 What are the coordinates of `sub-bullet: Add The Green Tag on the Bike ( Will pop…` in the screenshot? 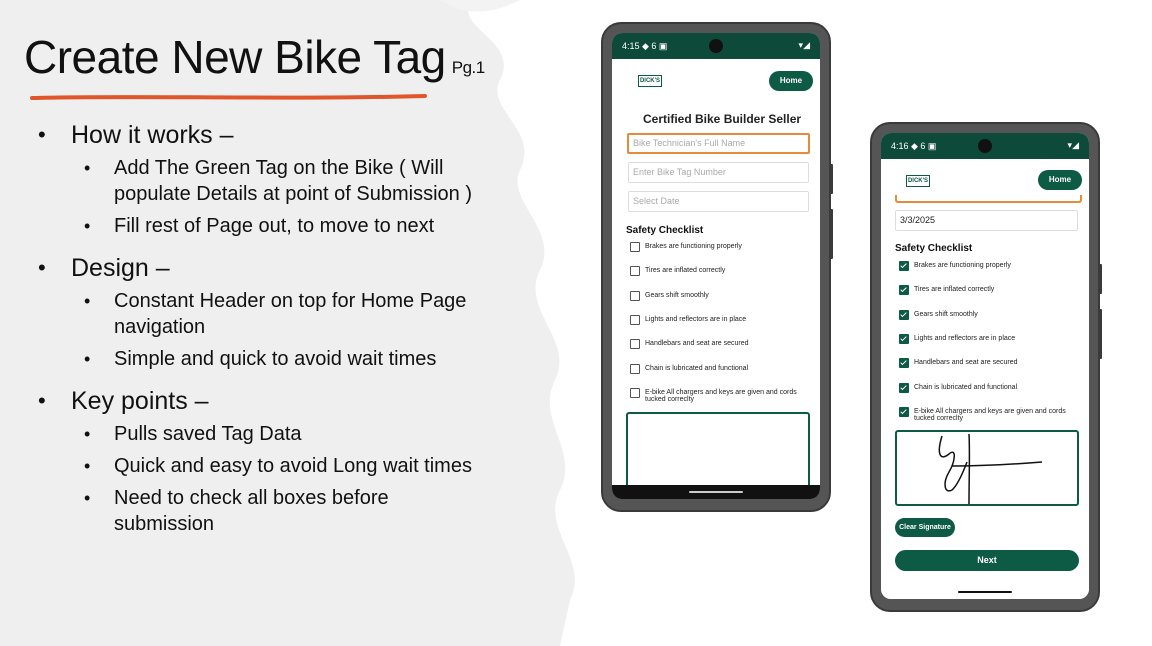 It's located at (289, 181).